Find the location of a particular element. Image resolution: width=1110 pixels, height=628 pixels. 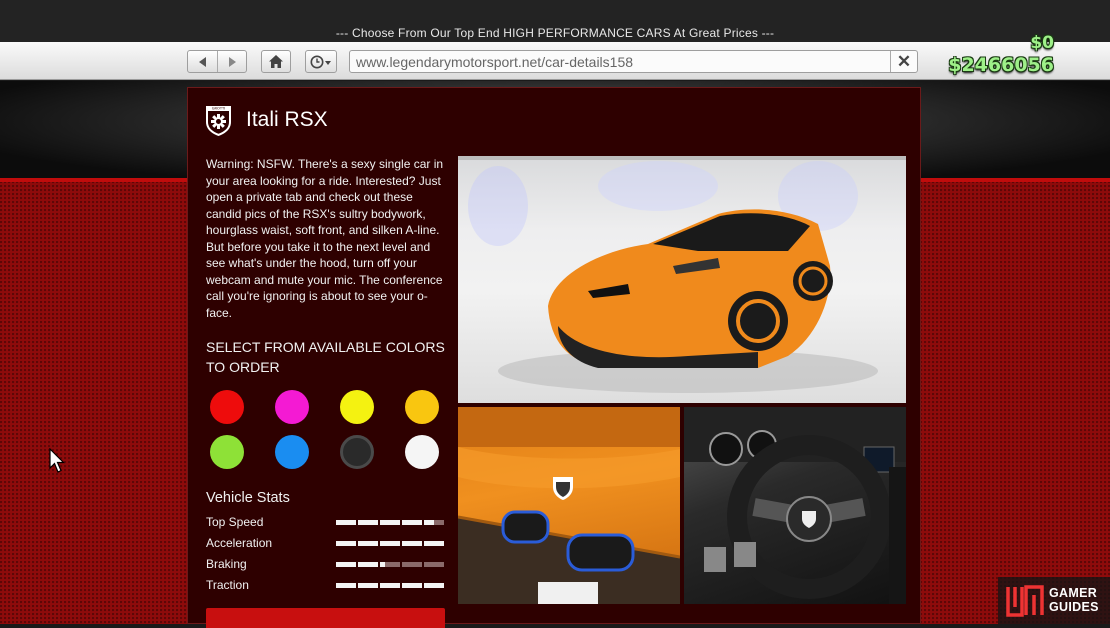

forward-button is located at coordinates (231, 61).